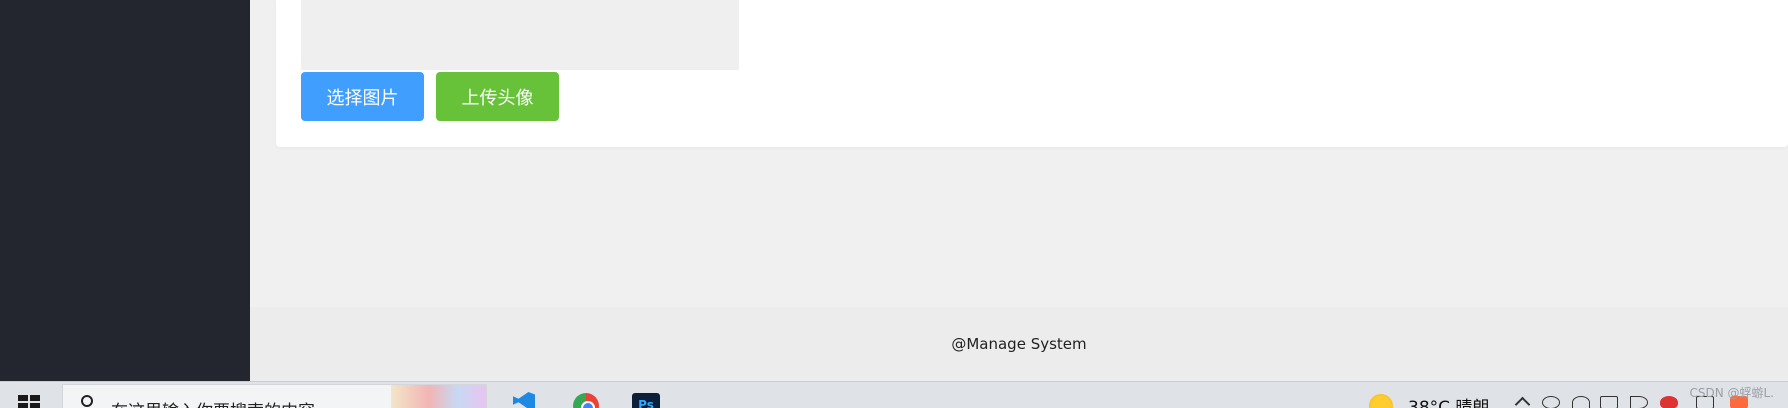 The height and width of the screenshot is (408, 1788). What do you see at coordinates (362, 96) in the screenshot?
I see `select-image-button: 选择图片` at bounding box center [362, 96].